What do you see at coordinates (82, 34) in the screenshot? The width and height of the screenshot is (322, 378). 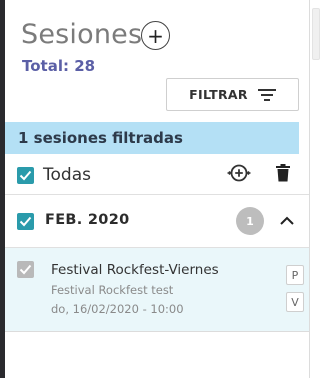 I see `page-title: Sesiones` at bounding box center [82, 34].